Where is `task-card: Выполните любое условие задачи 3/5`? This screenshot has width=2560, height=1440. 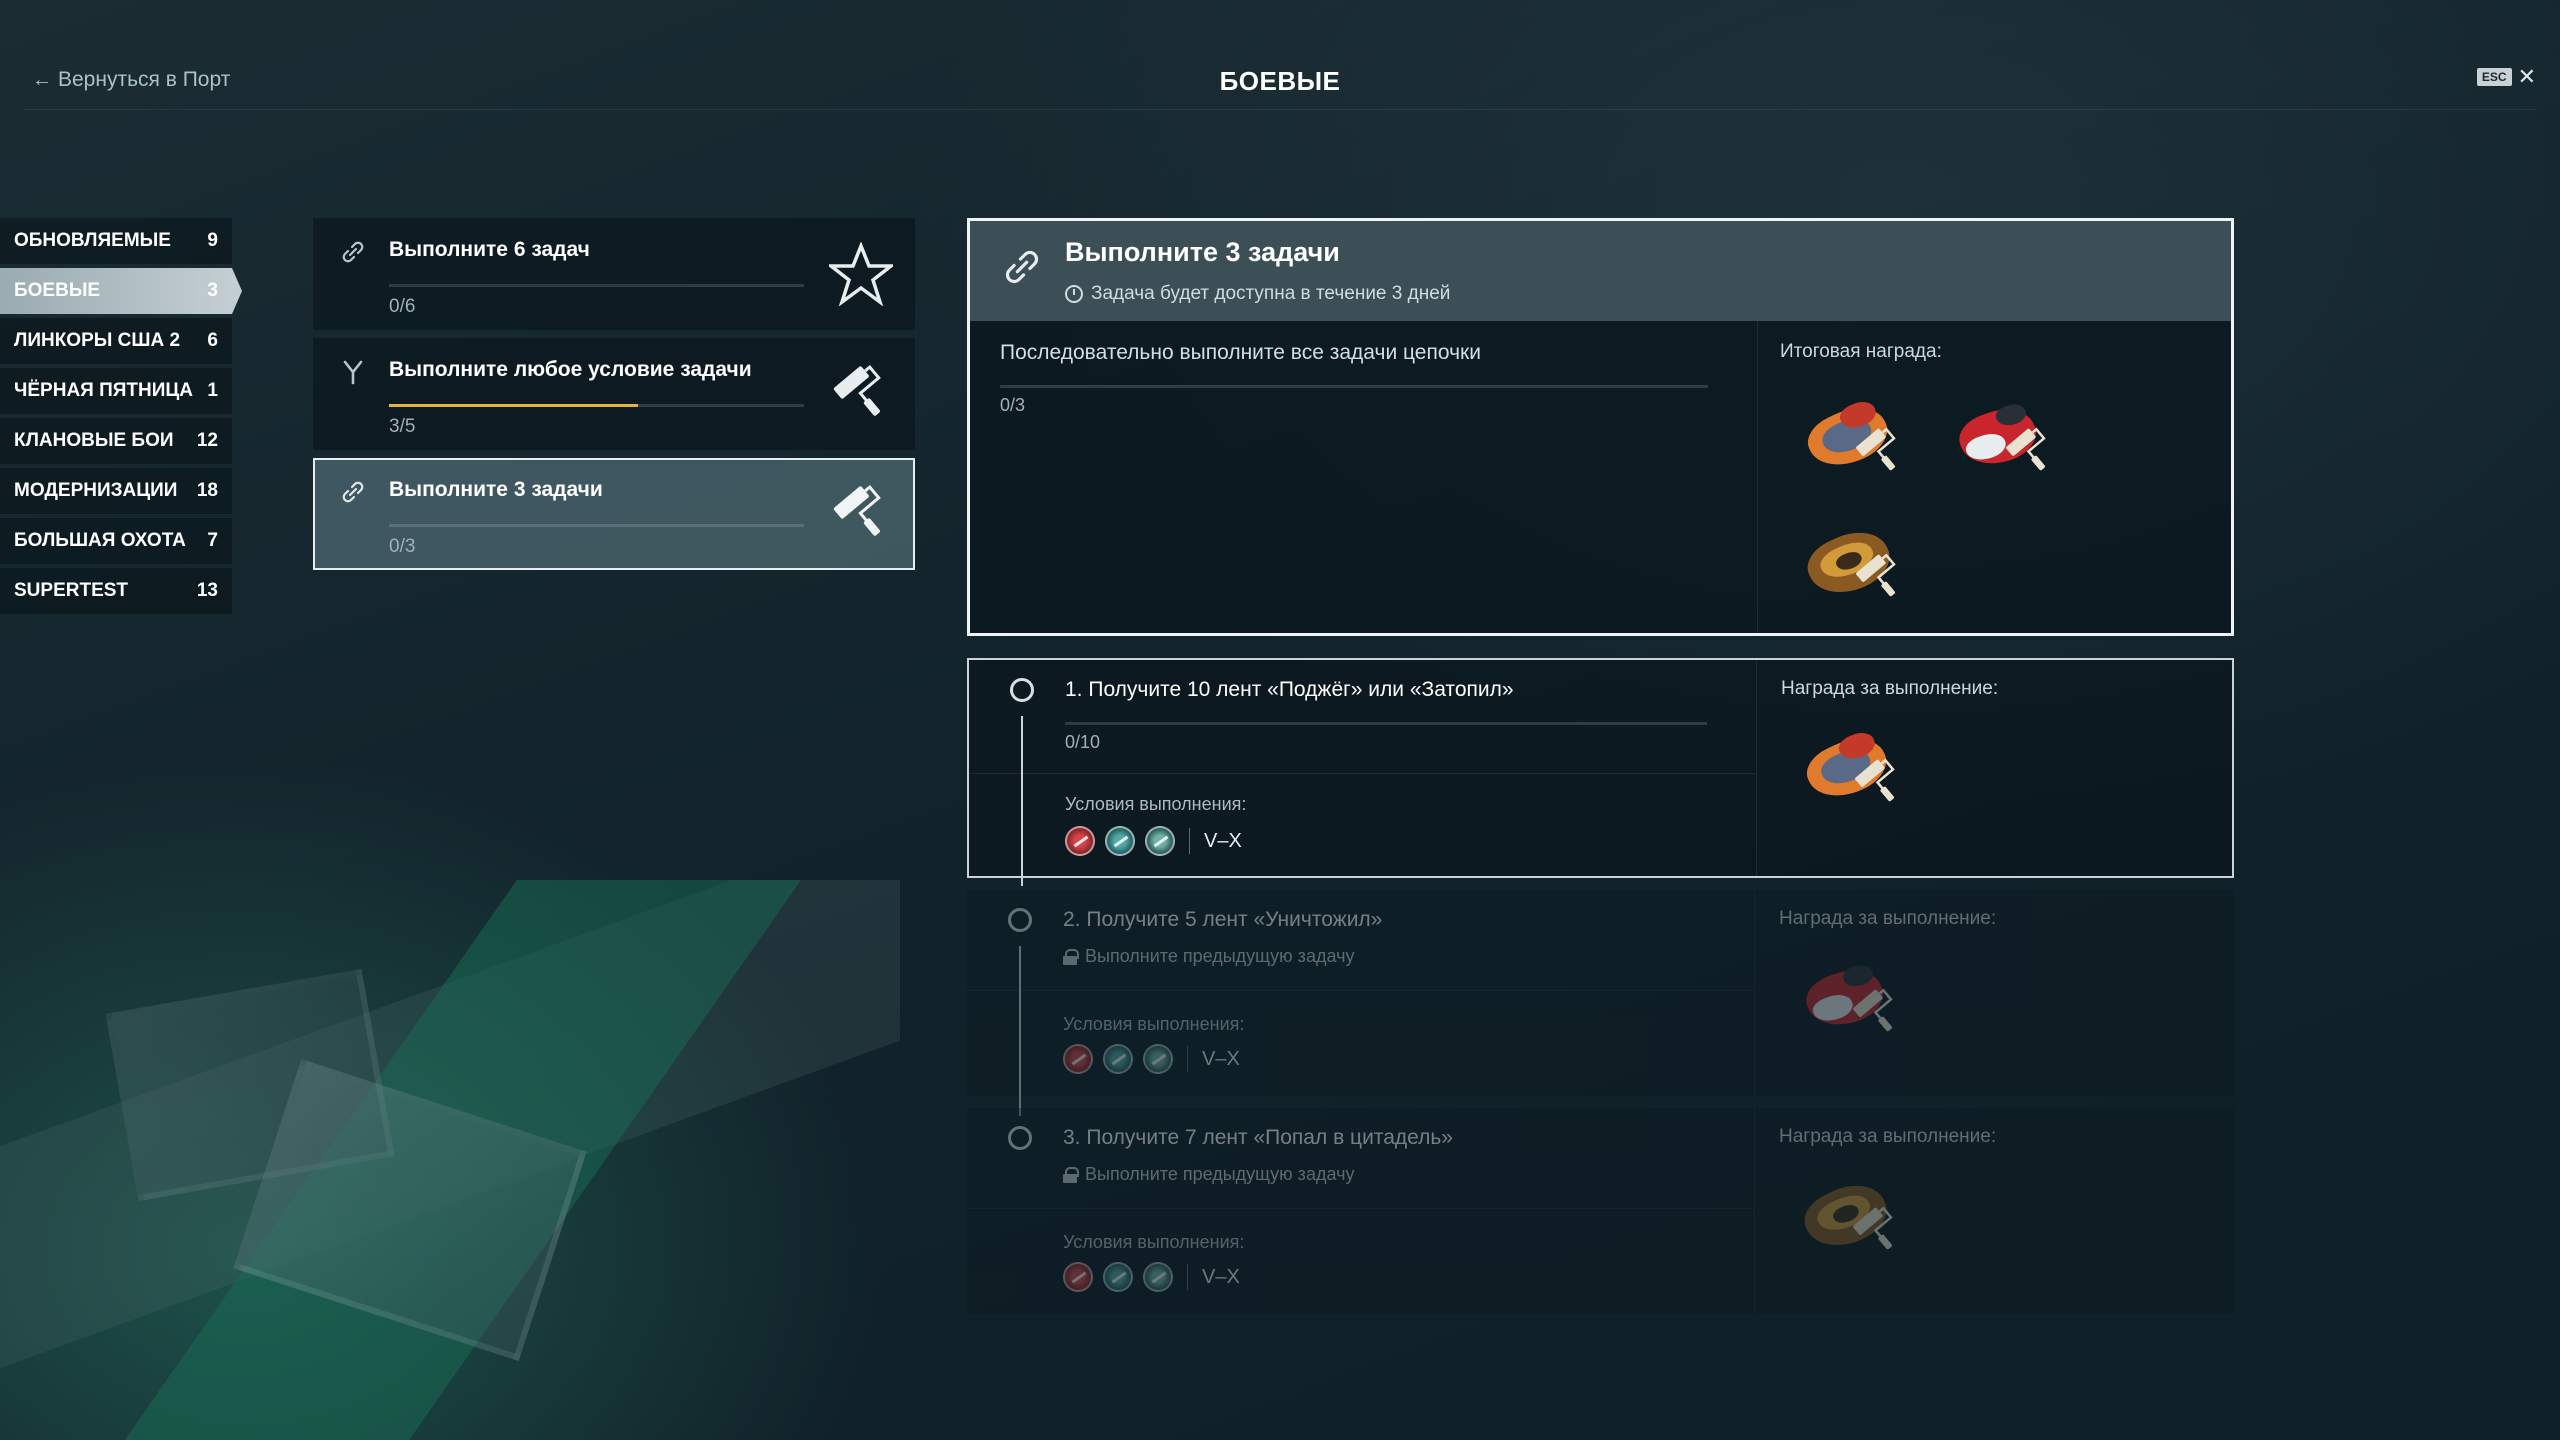 task-card: Выполните любое условие задачи 3/5 is located at coordinates (614, 394).